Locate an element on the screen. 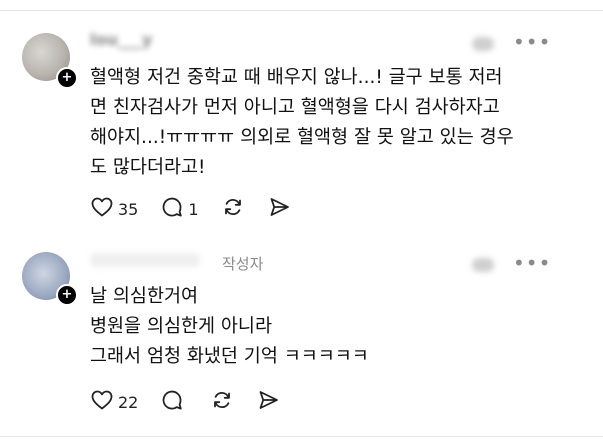  username: lou___y is located at coordinates (121, 39).